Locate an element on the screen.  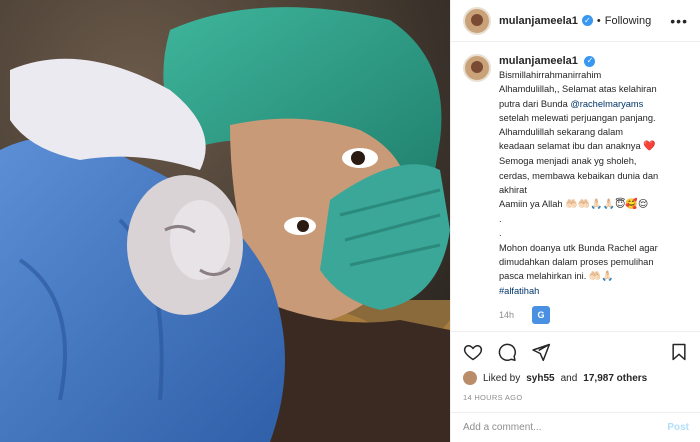
liker-avatar is located at coordinates (470, 378).